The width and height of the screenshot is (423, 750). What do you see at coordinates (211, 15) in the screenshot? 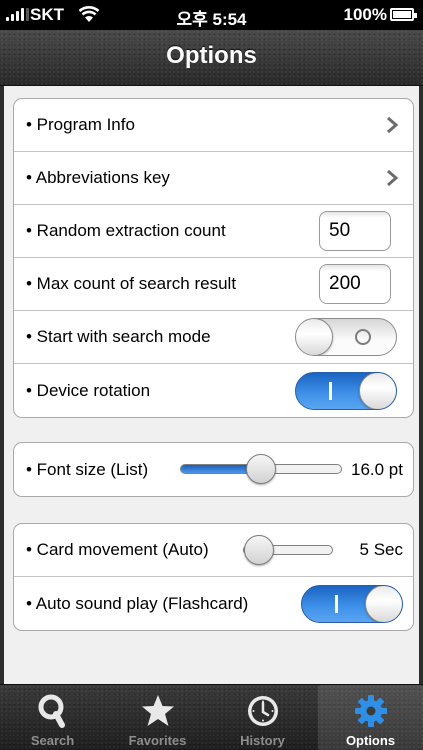
I see `status-bar: SKT 오후 5:54 100%` at bounding box center [211, 15].